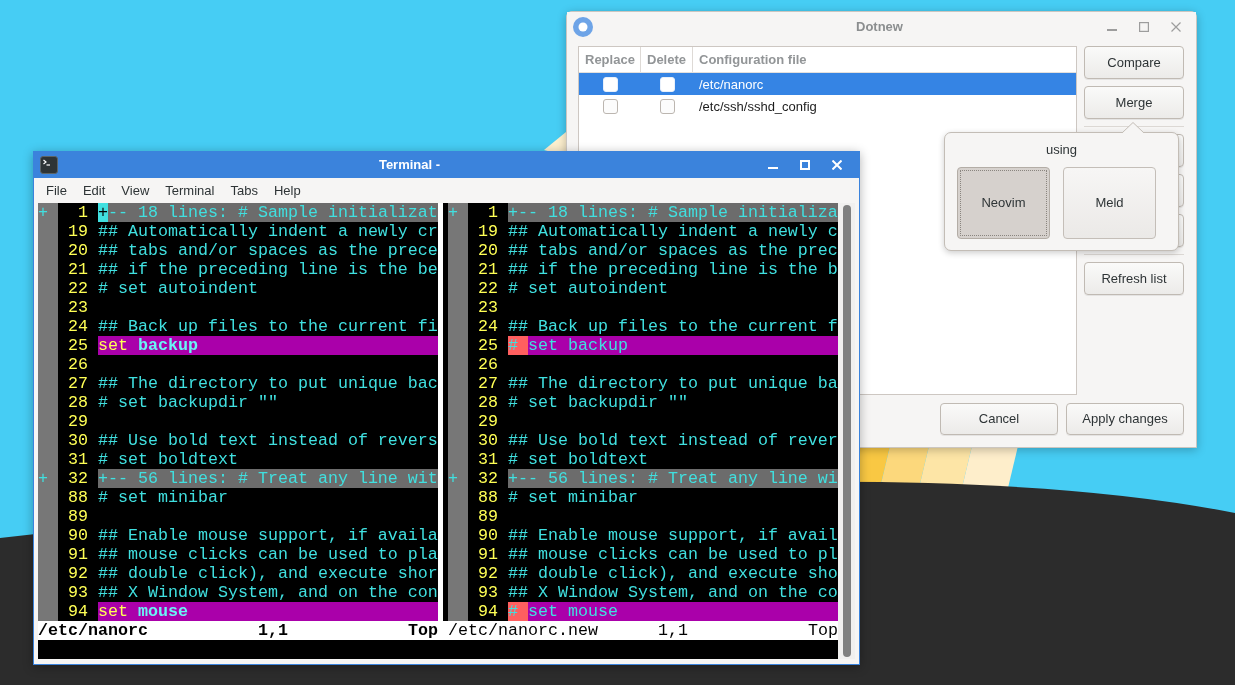 Image resolution: width=1235 pixels, height=685 pixels. What do you see at coordinates (488, 307) in the screenshot?
I see `line-number: 23` at bounding box center [488, 307].